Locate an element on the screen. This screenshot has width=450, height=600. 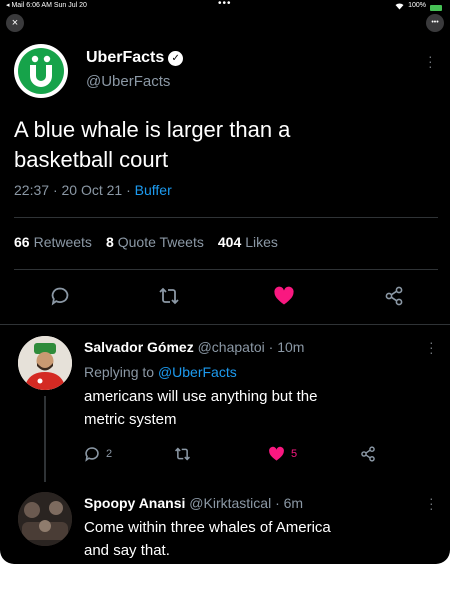
status-bar: ◂ Mail 6:06 AM Sun Jul 20 ••• 100% is located at coordinates (225, 6).